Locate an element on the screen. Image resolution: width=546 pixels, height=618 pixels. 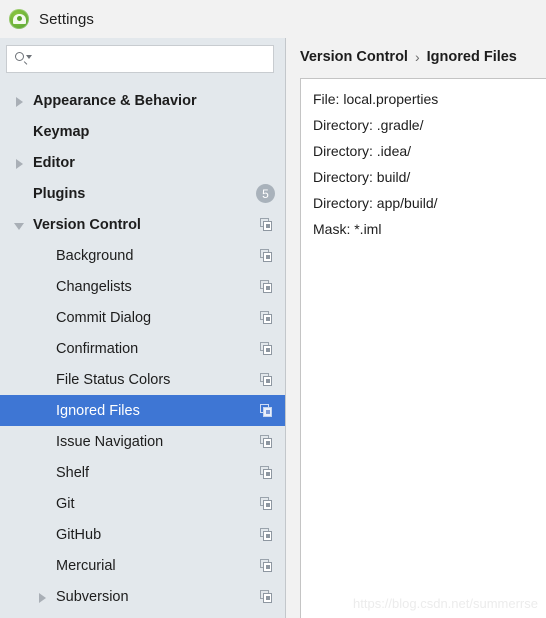
sidebar-item-background: Background is located at coordinates (142, 255).